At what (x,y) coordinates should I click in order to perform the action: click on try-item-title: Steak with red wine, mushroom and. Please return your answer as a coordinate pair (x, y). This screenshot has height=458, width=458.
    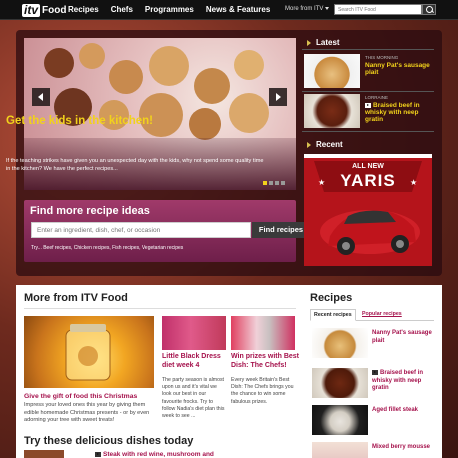
    Looking at the image, I should click on (154, 454).